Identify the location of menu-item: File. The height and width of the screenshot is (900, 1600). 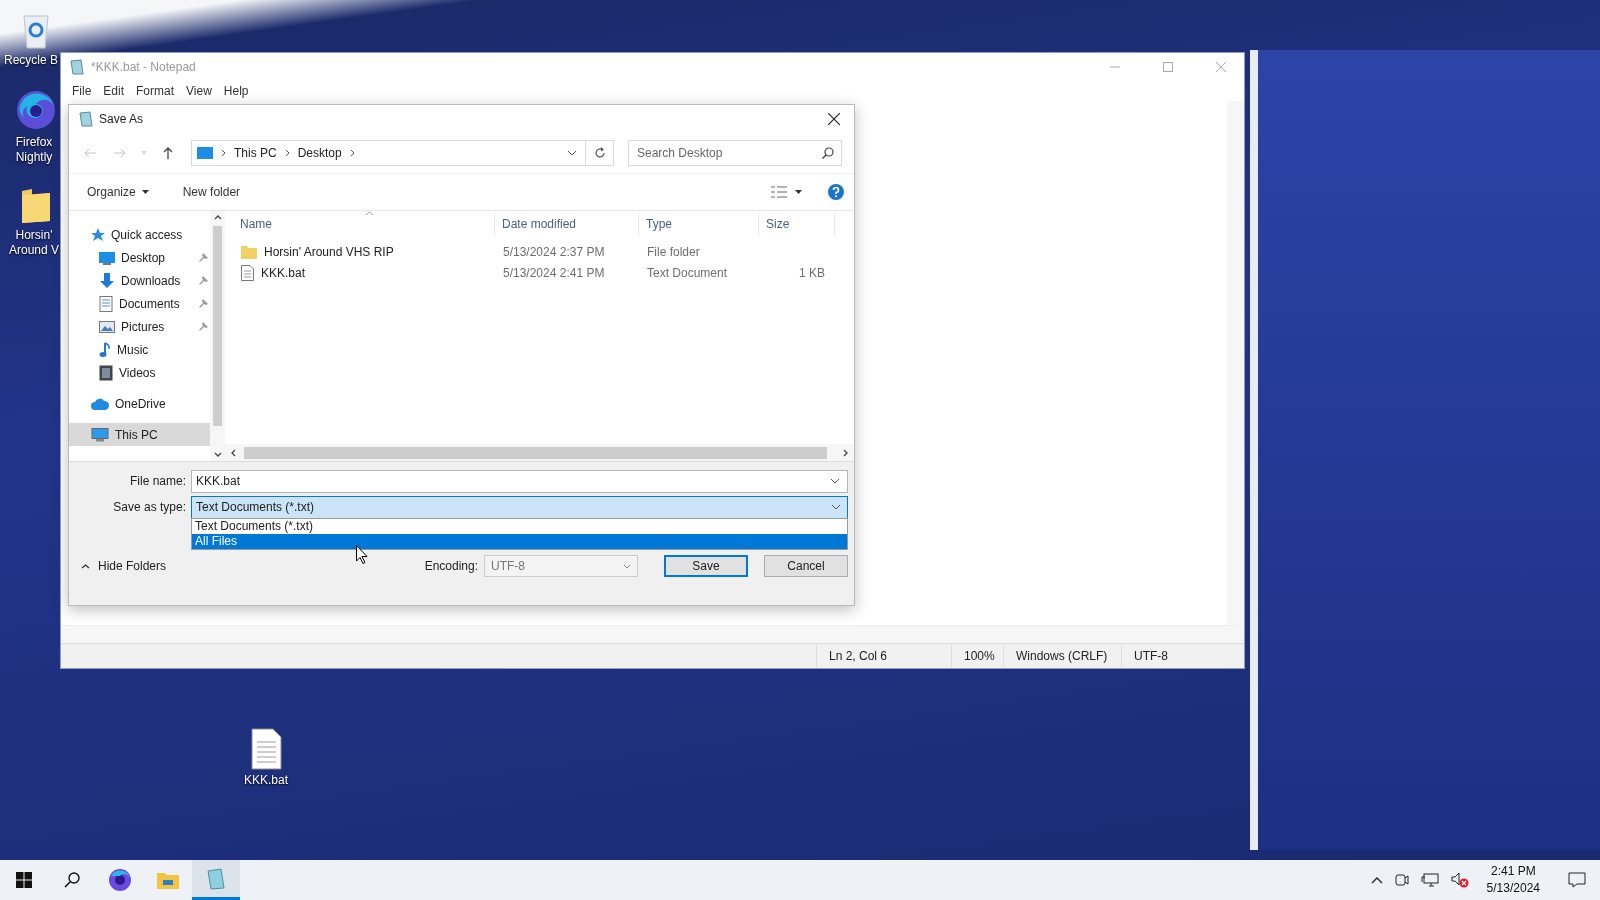
(82, 91).